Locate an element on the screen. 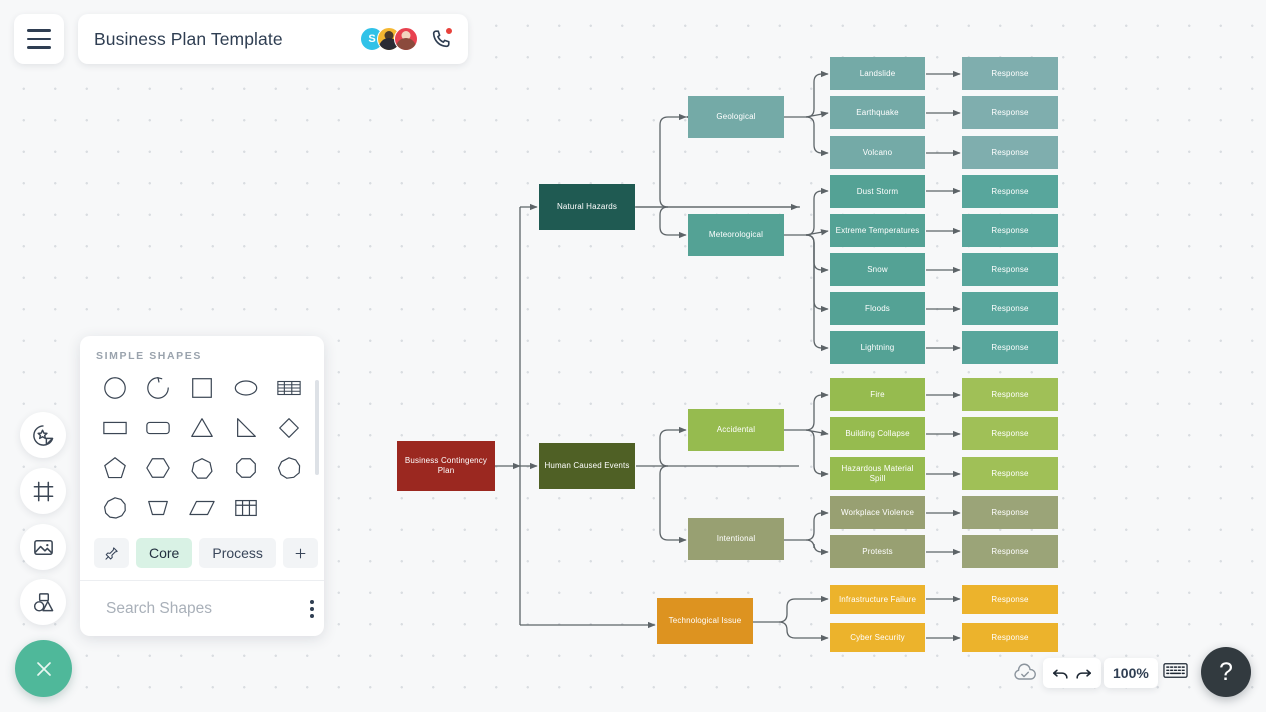 The width and height of the screenshot is (1266, 712). diagram-node-r5: Response is located at coordinates (1010, 230).